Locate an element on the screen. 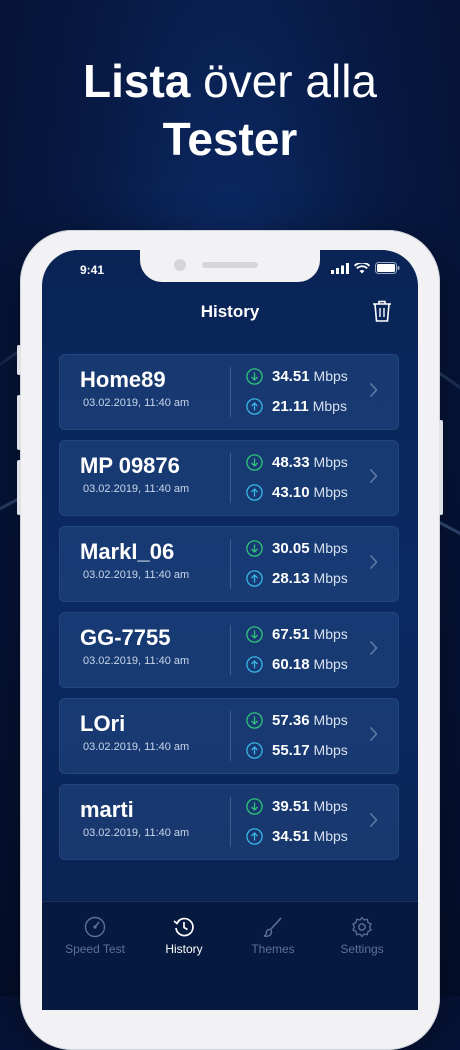 Image resolution: width=460 pixels, height=1050 pixels. download-row: 57.36 Mbps is located at coordinates (297, 720).